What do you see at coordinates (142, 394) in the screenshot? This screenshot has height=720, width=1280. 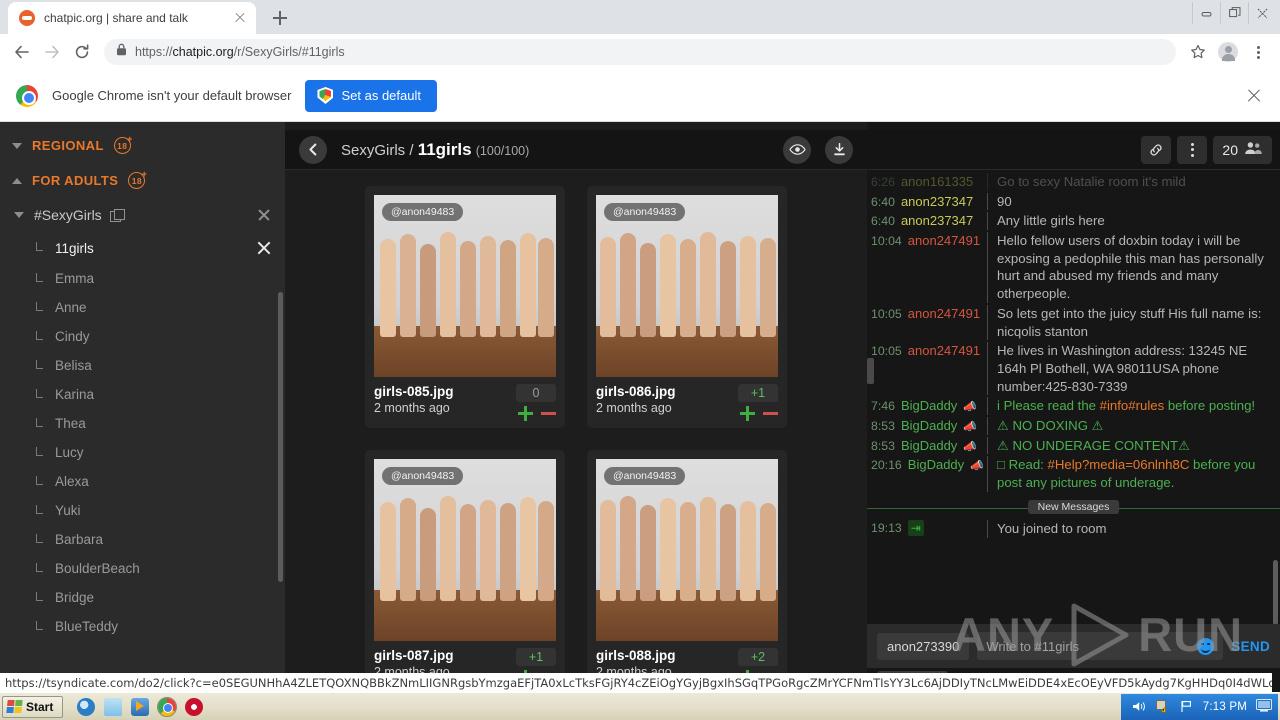 I see `sidebar-item-karina: Karina` at bounding box center [142, 394].